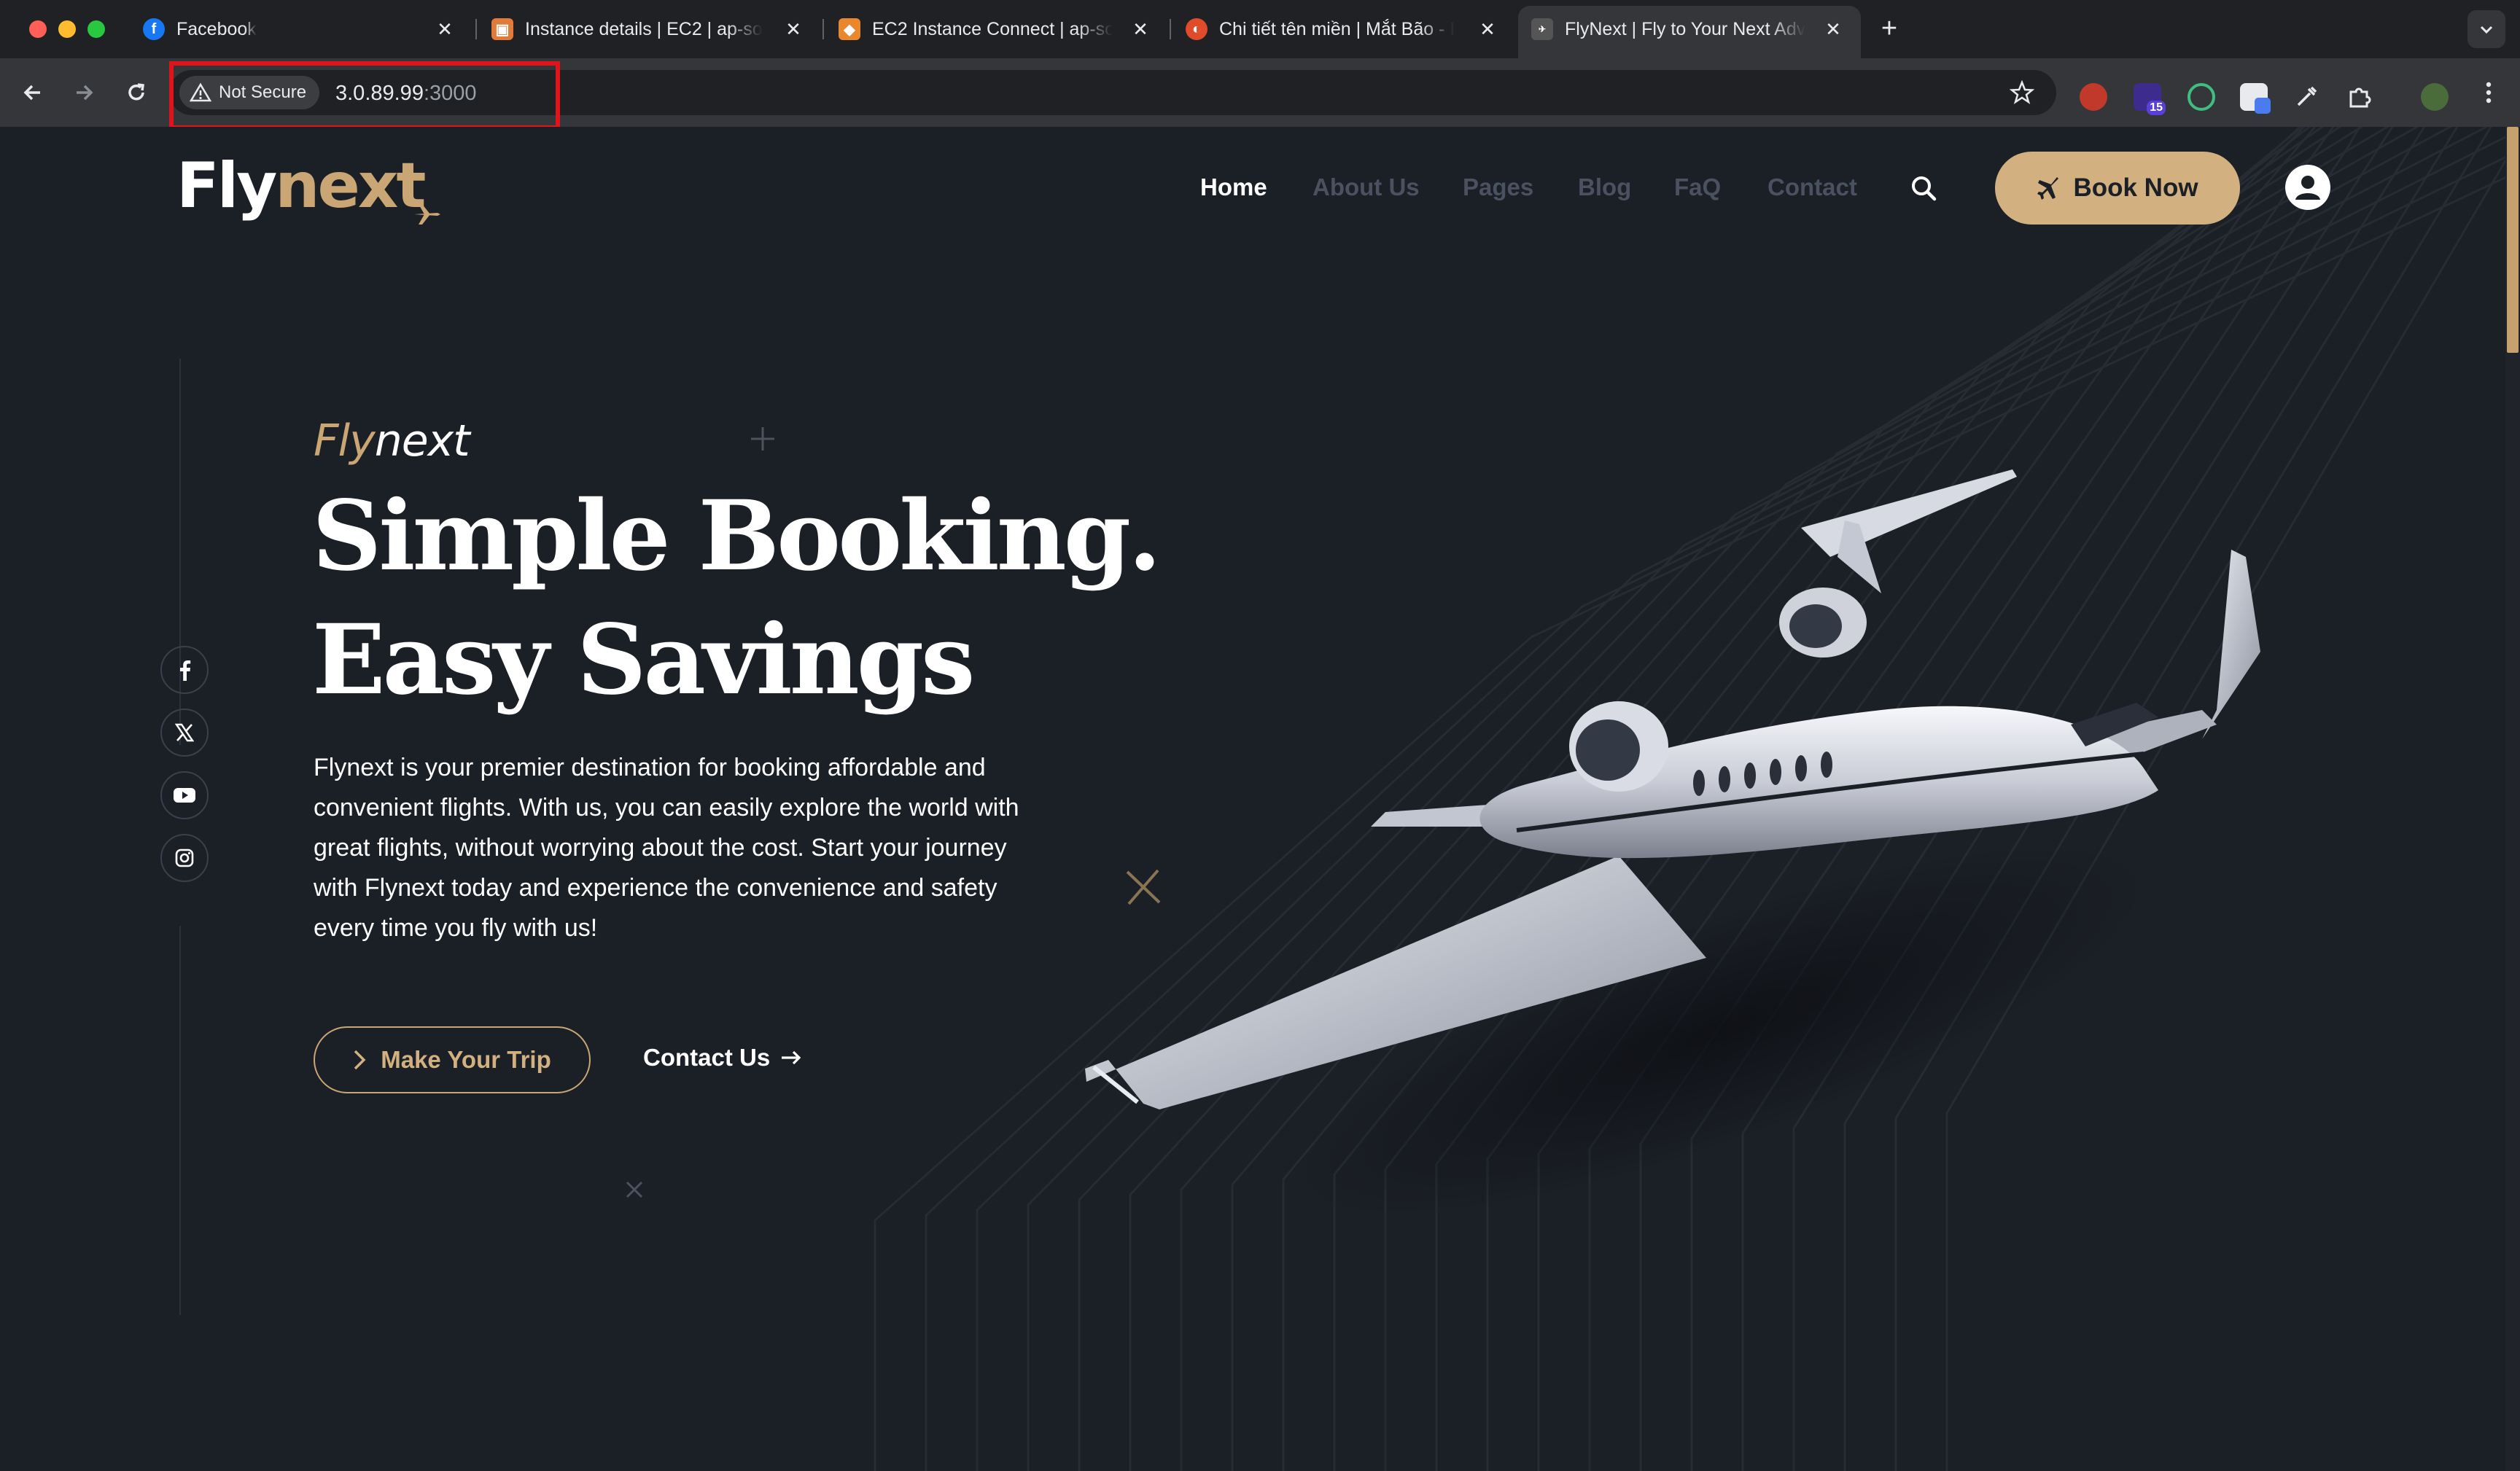 The height and width of the screenshot is (1471, 2520). I want to click on nav-contact: Contact, so click(1812, 187).